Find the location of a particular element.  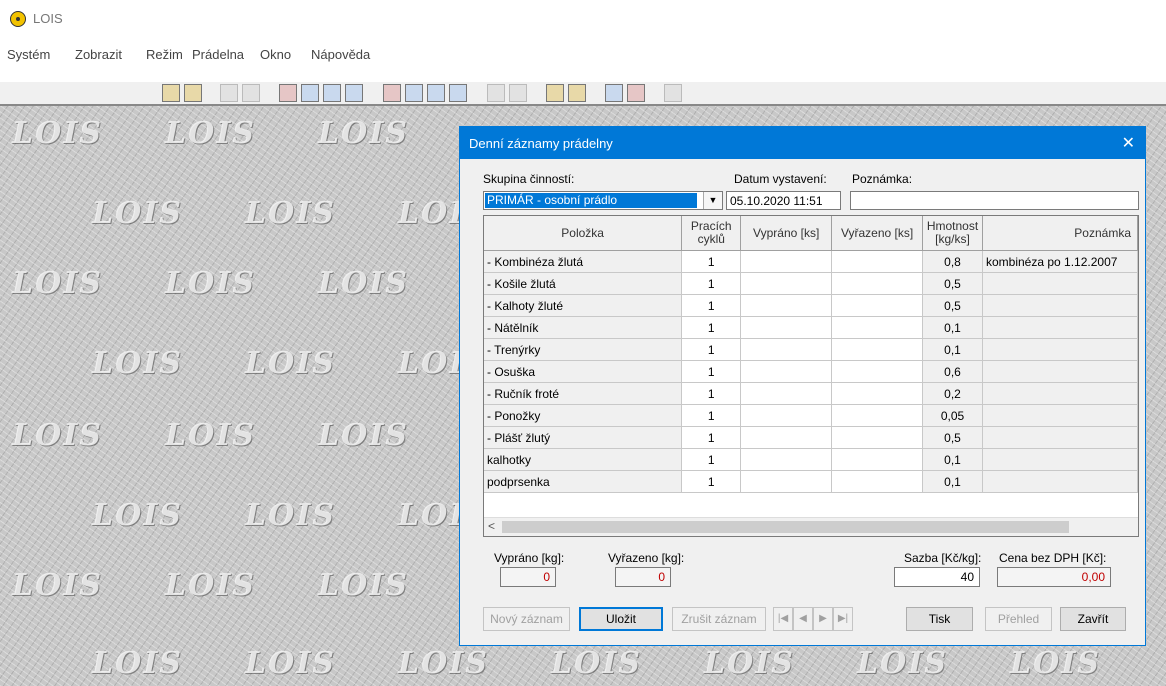

user-icon is located at coordinates (555, 93).